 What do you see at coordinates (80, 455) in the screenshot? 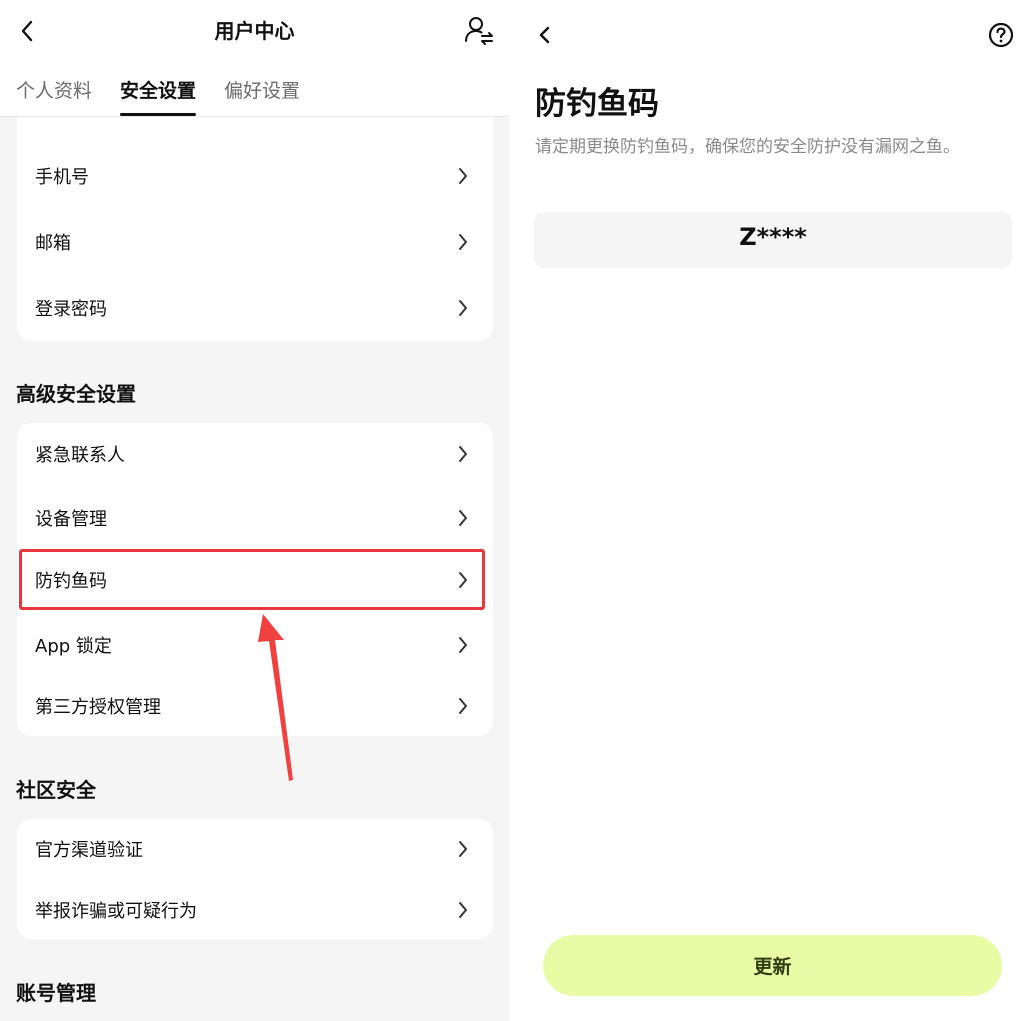
I see `list-item-label: 紧急联系人` at bounding box center [80, 455].